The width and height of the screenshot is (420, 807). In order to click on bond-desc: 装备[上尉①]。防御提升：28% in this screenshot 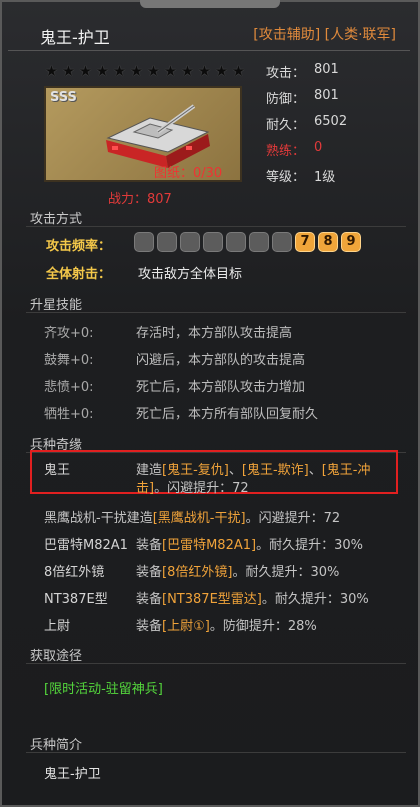, I will do `click(226, 624)`.